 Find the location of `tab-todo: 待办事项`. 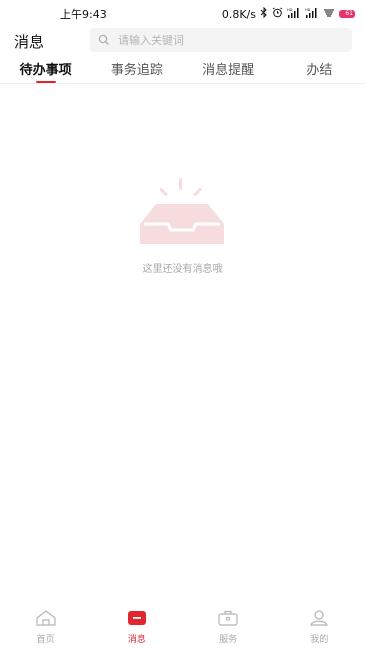

tab-todo: 待办事项 is located at coordinates (45, 68).